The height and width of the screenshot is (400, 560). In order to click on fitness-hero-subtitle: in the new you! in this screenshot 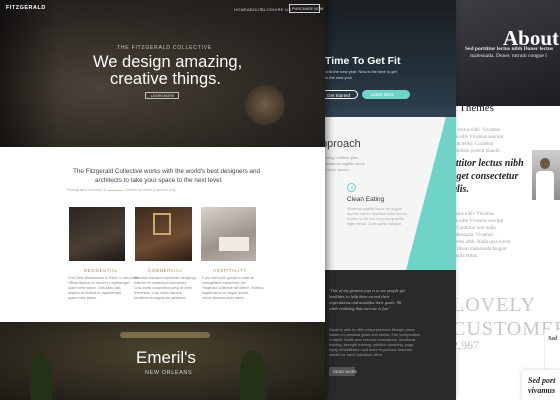, I will do `click(338, 77)`.